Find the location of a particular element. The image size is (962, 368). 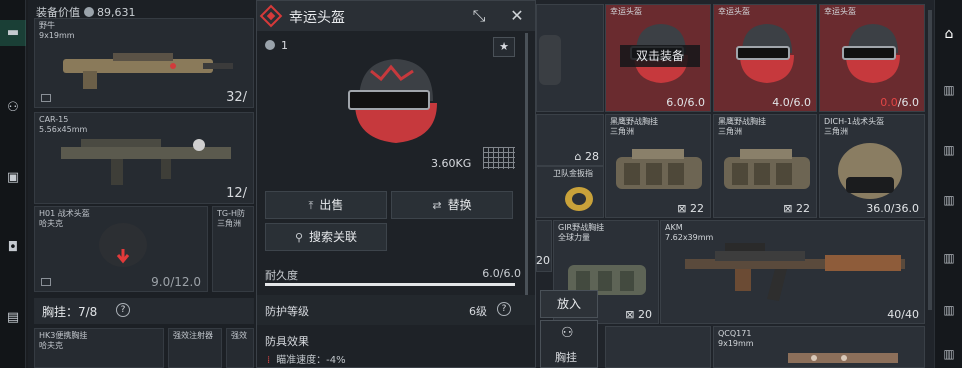

stack-count: ⊠ 22 is located at coordinates (690, 208).